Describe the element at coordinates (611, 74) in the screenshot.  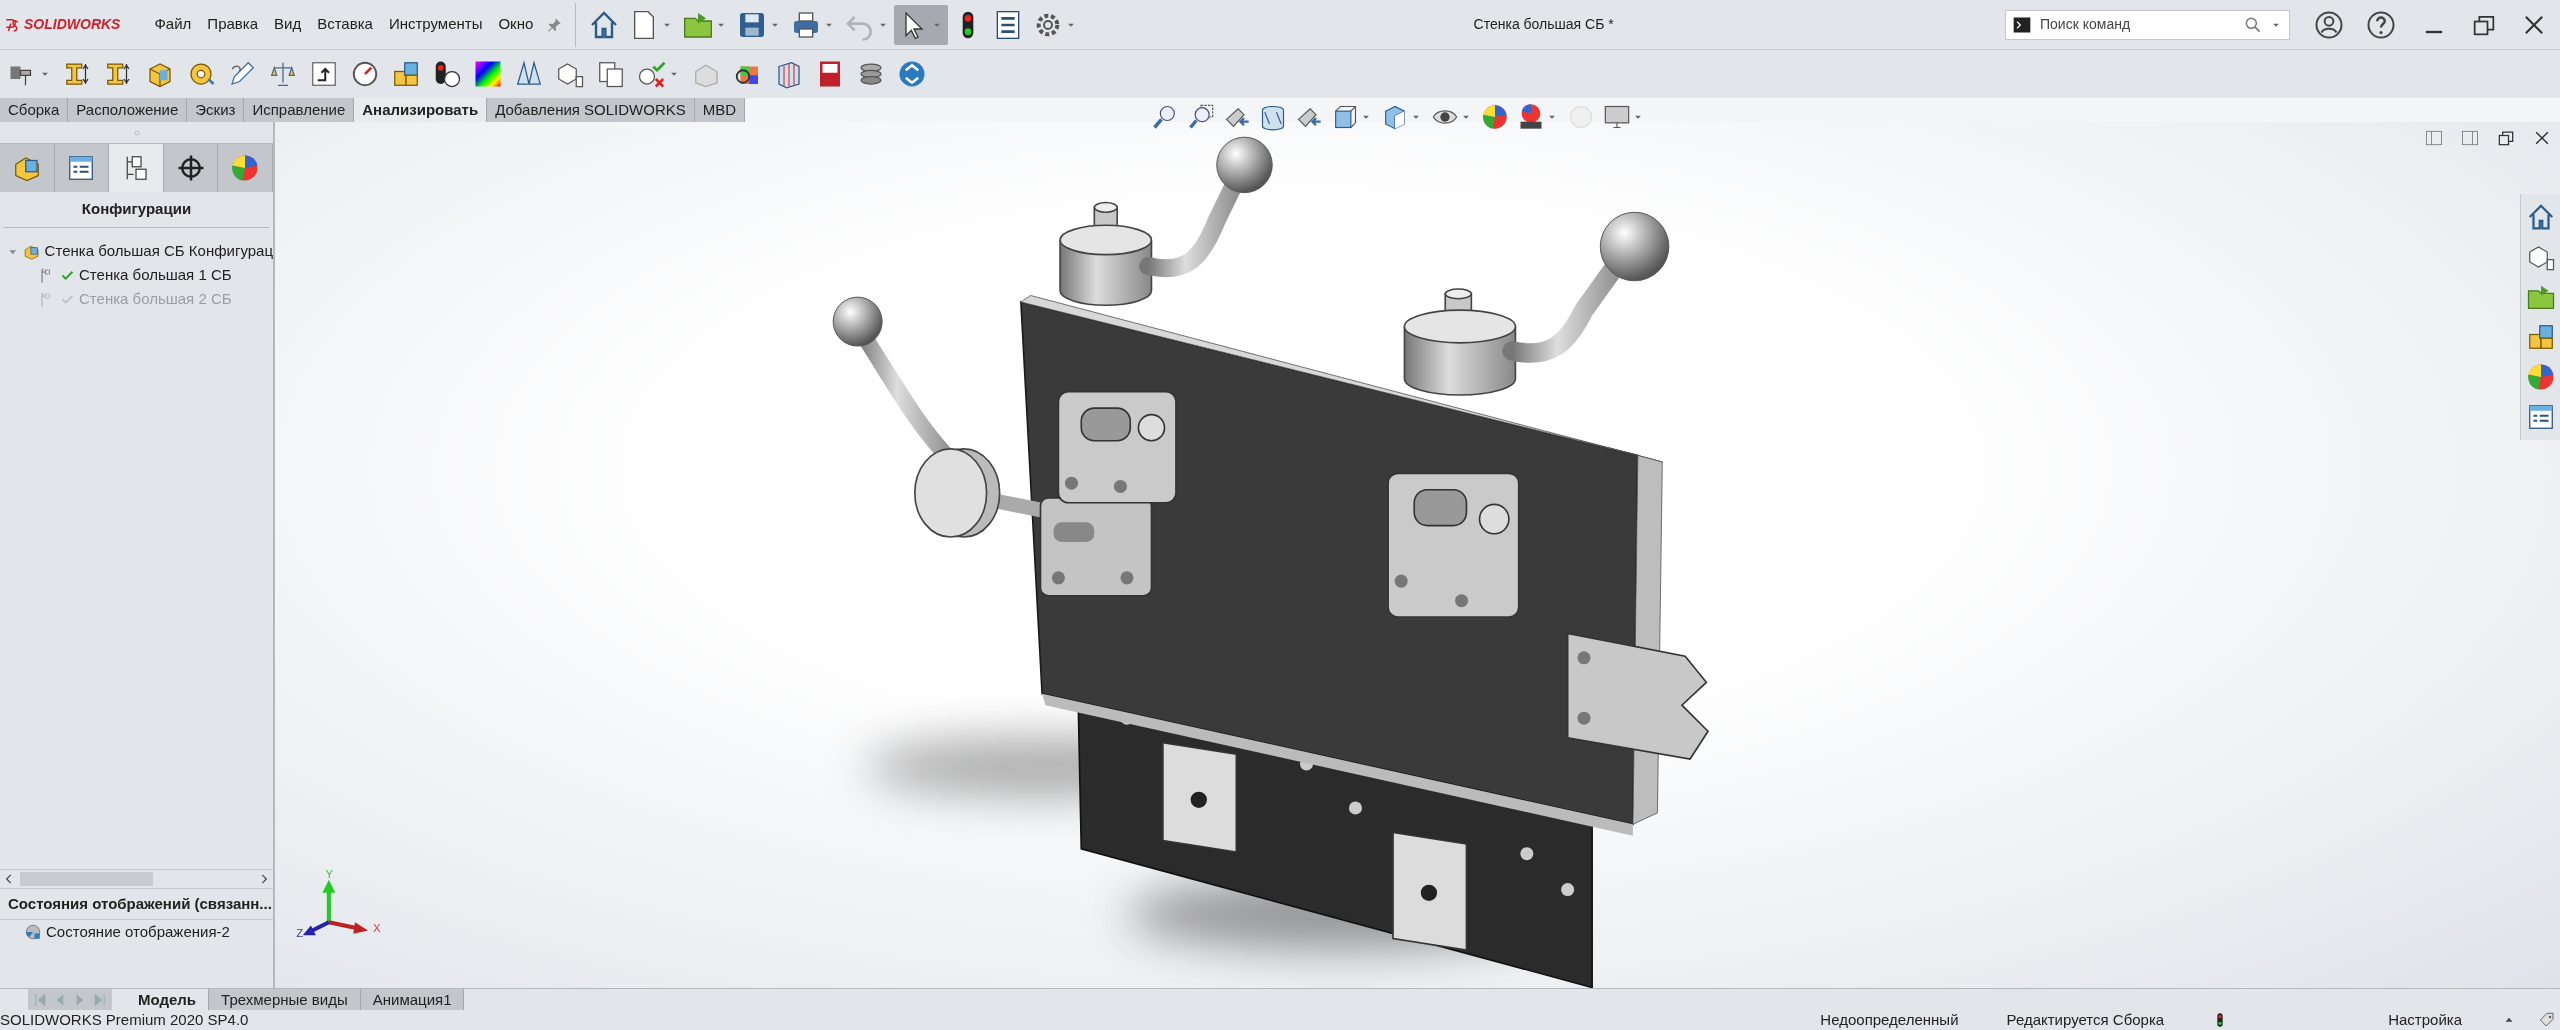
I see `documents-icon` at that location.